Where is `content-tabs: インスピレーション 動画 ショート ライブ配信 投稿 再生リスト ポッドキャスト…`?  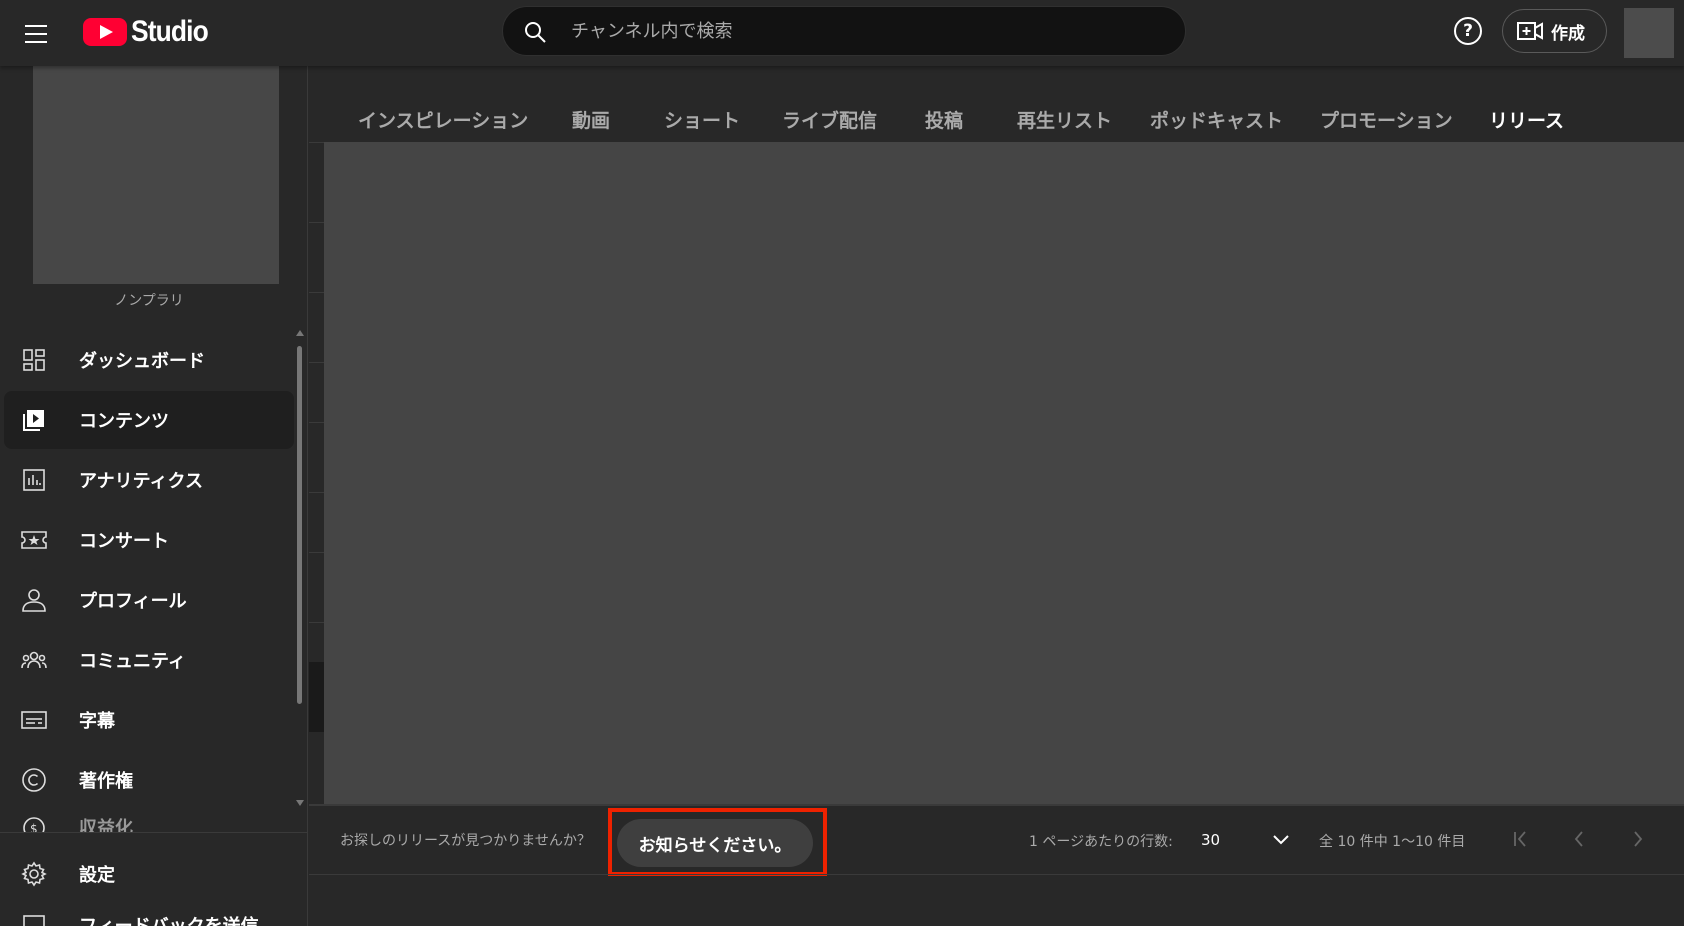 content-tabs: インスピレーション 動画 ショート ライブ配信 投稿 再生リスト ポッドキャスト… is located at coordinates (1004, 104).